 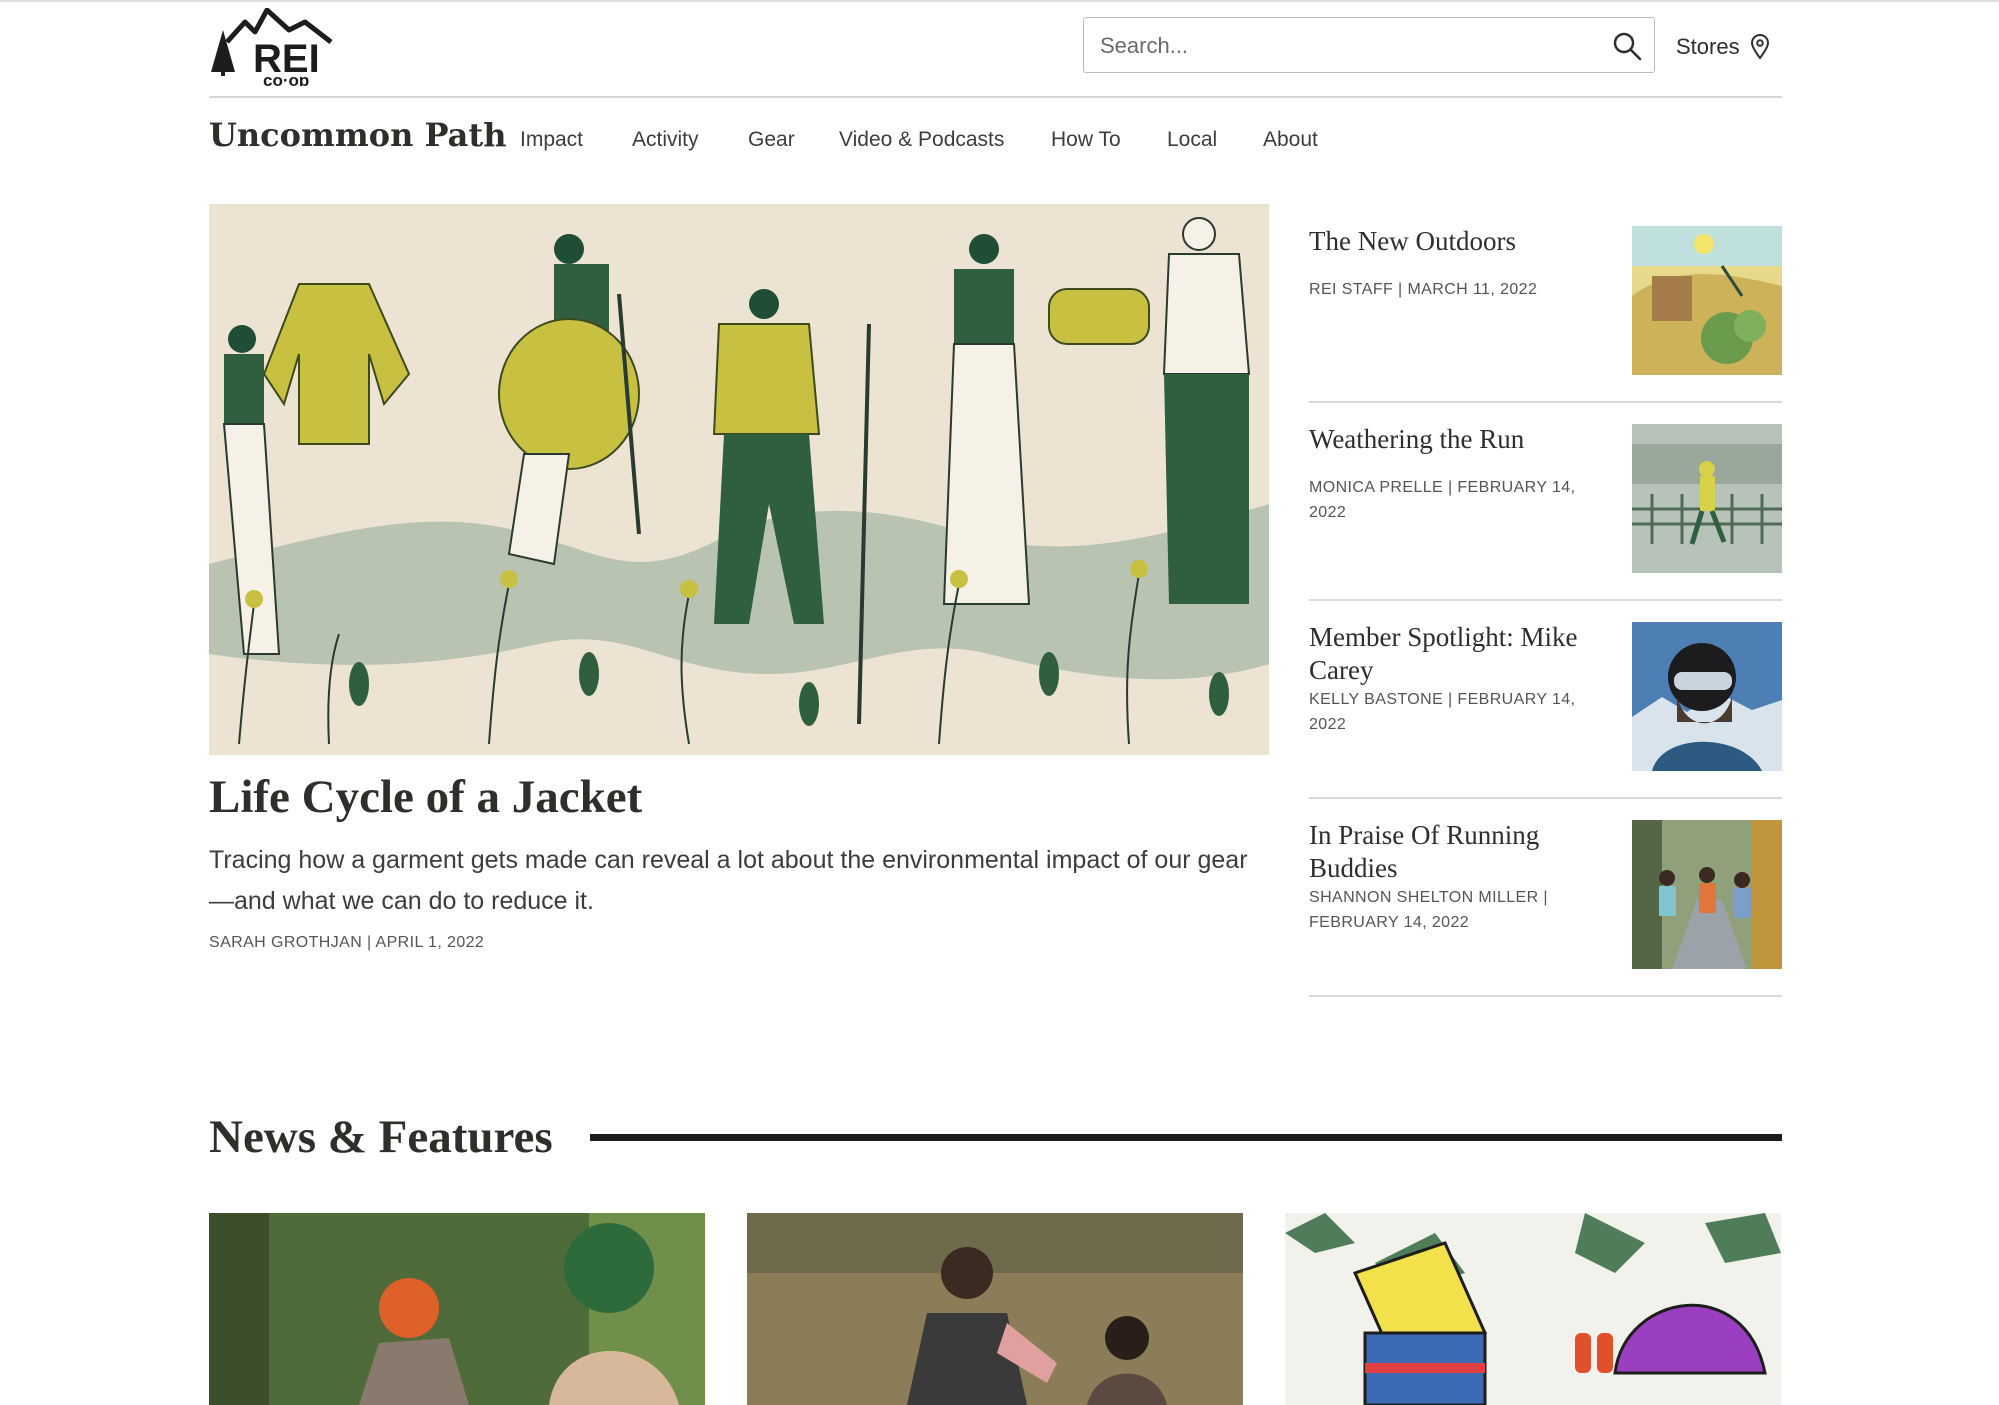 I want to click on search-input, so click(x=1340, y=46).